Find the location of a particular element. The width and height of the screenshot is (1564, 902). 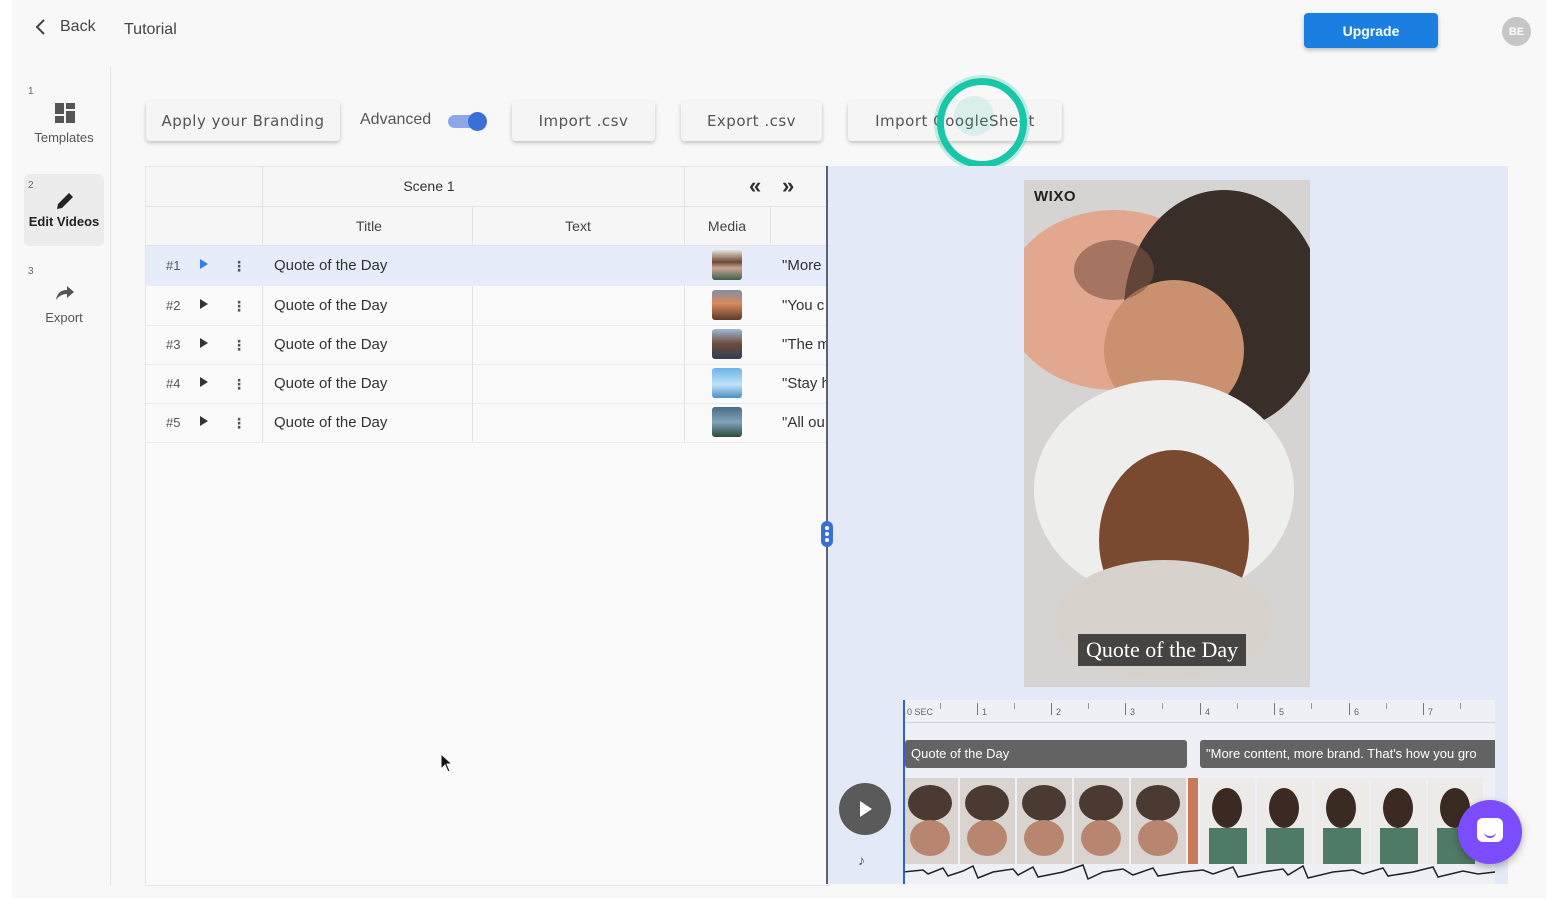

advanced-toggle is located at coordinates (468, 121).